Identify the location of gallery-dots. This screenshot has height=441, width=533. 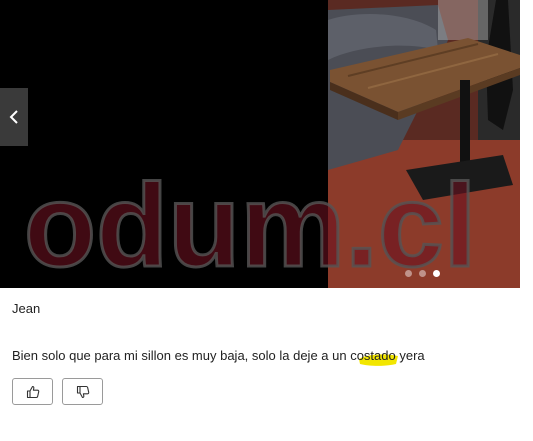
(422, 273).